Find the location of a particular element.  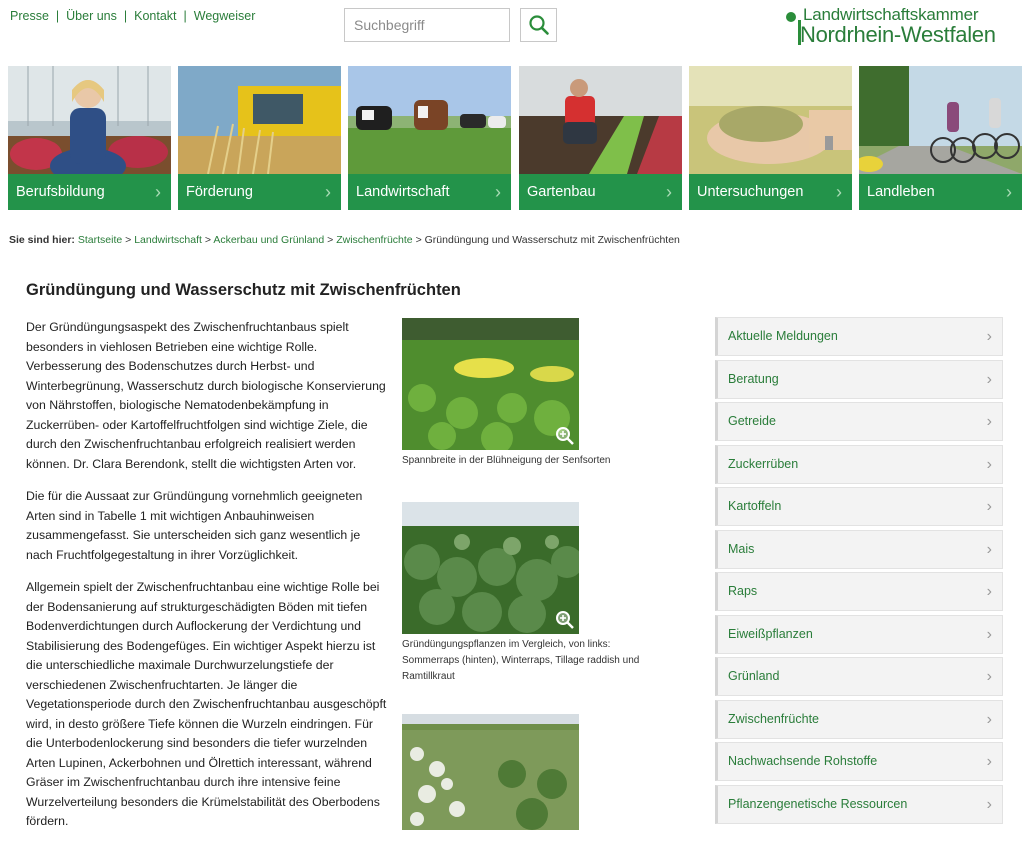

tile-untersuchungen: Untersuchungen › is located at coordinates (770, 138).